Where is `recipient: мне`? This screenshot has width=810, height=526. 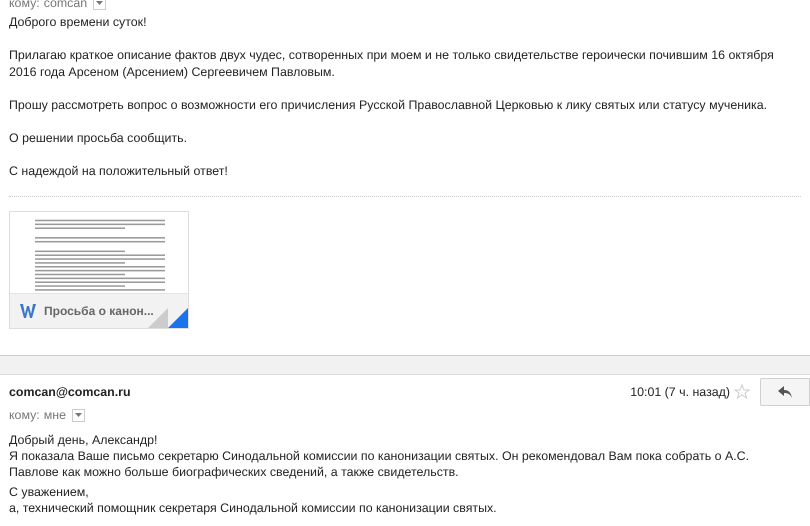
recipient: мне is located at coordinates (55, 415).